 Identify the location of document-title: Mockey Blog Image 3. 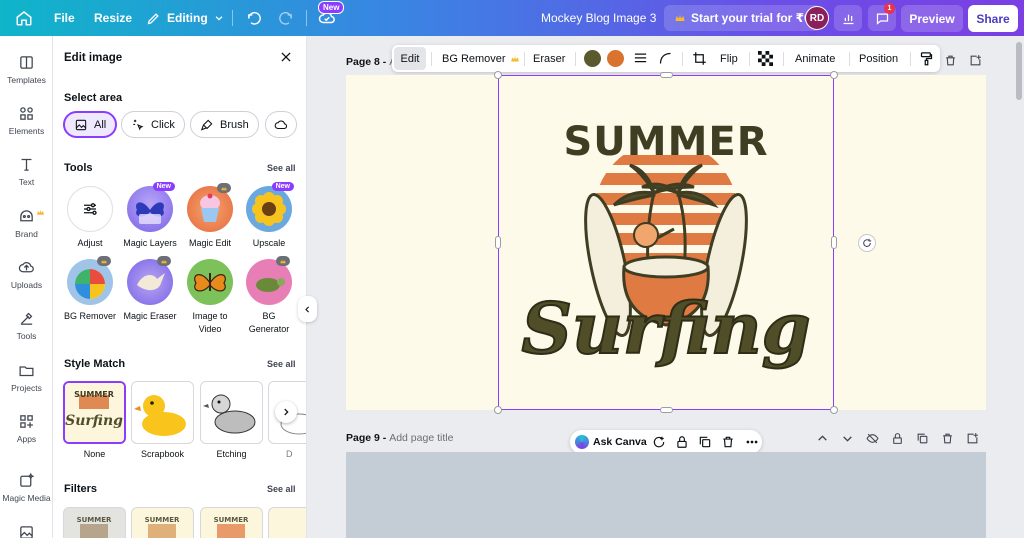
(598, 18).